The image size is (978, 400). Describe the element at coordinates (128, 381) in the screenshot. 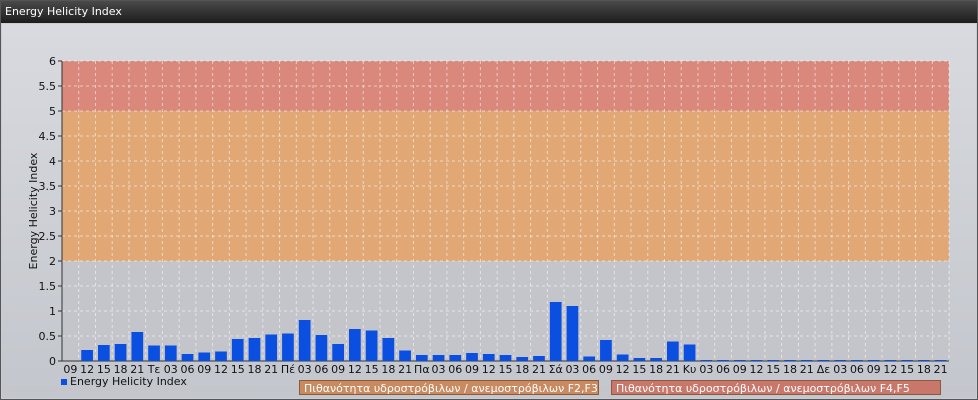

I see `series-legend-label: Energy Helicity Index` at that location.